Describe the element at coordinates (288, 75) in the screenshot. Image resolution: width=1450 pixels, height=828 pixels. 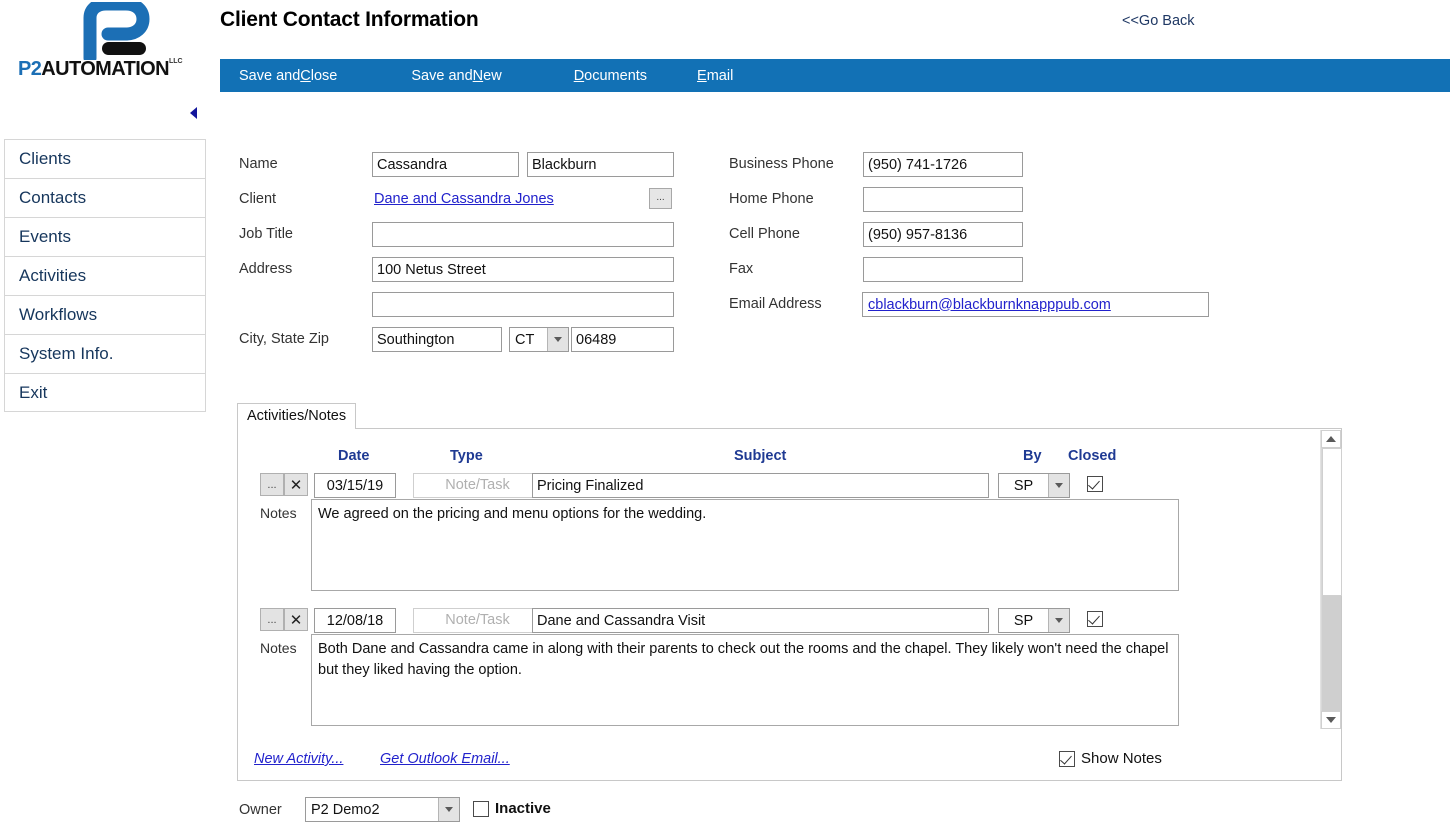
I see `save-and-close-button: Save and Close` at that location.